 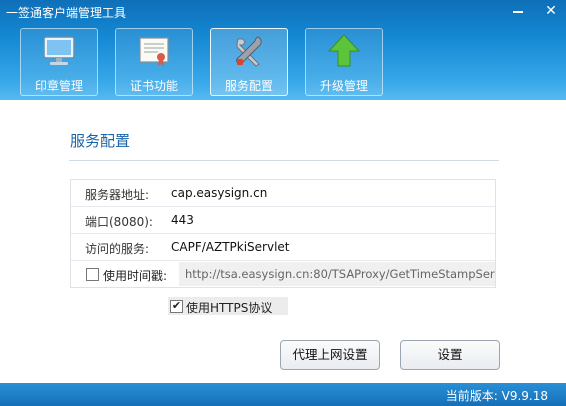 What do you see at coordinates (182, 220) in the screenshot?
I see `port-field: 443` at bounding box center [182, 220].